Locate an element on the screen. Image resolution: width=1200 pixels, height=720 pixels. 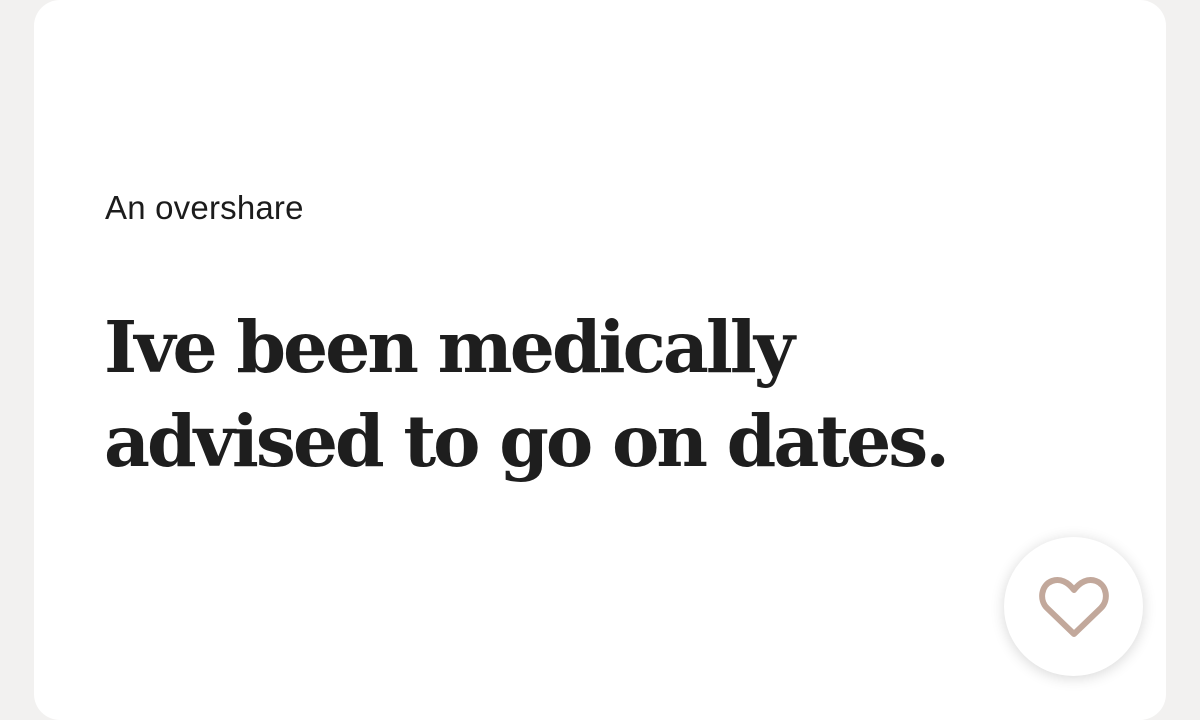
heart-icon is located at coordinates (1073, 606).